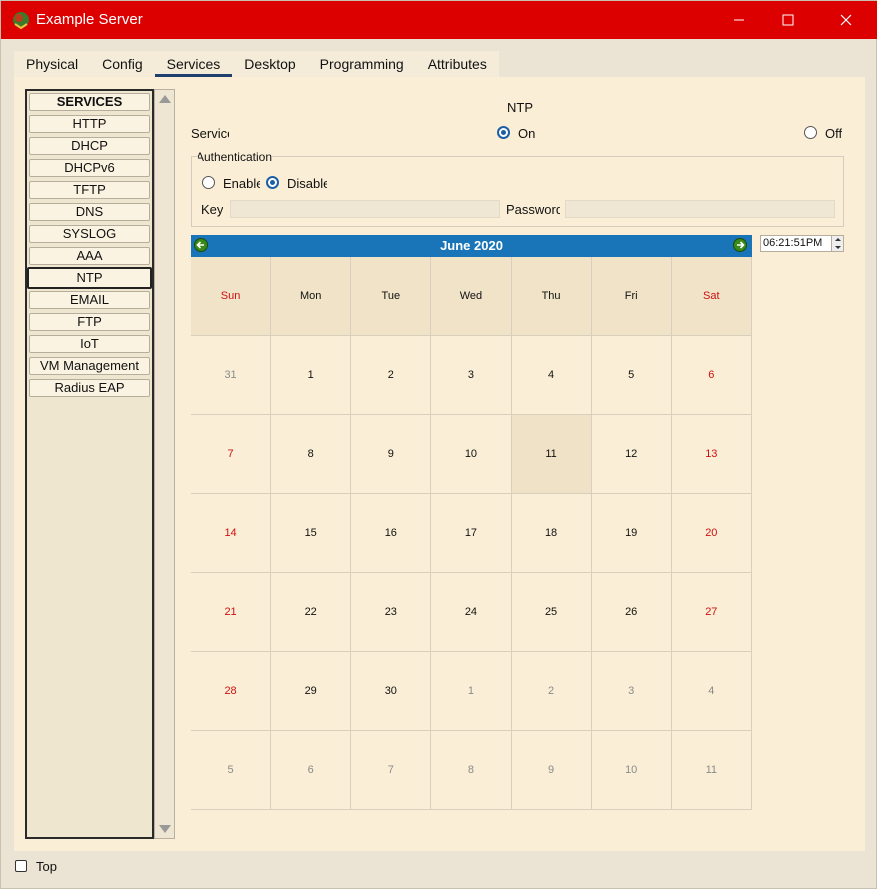 This screenshot has height=889, width=877. What do you see at coordinates (551, 454) in the screenshot?
I see `calendar-day-selected: 11` at bounding box center [551, 454].